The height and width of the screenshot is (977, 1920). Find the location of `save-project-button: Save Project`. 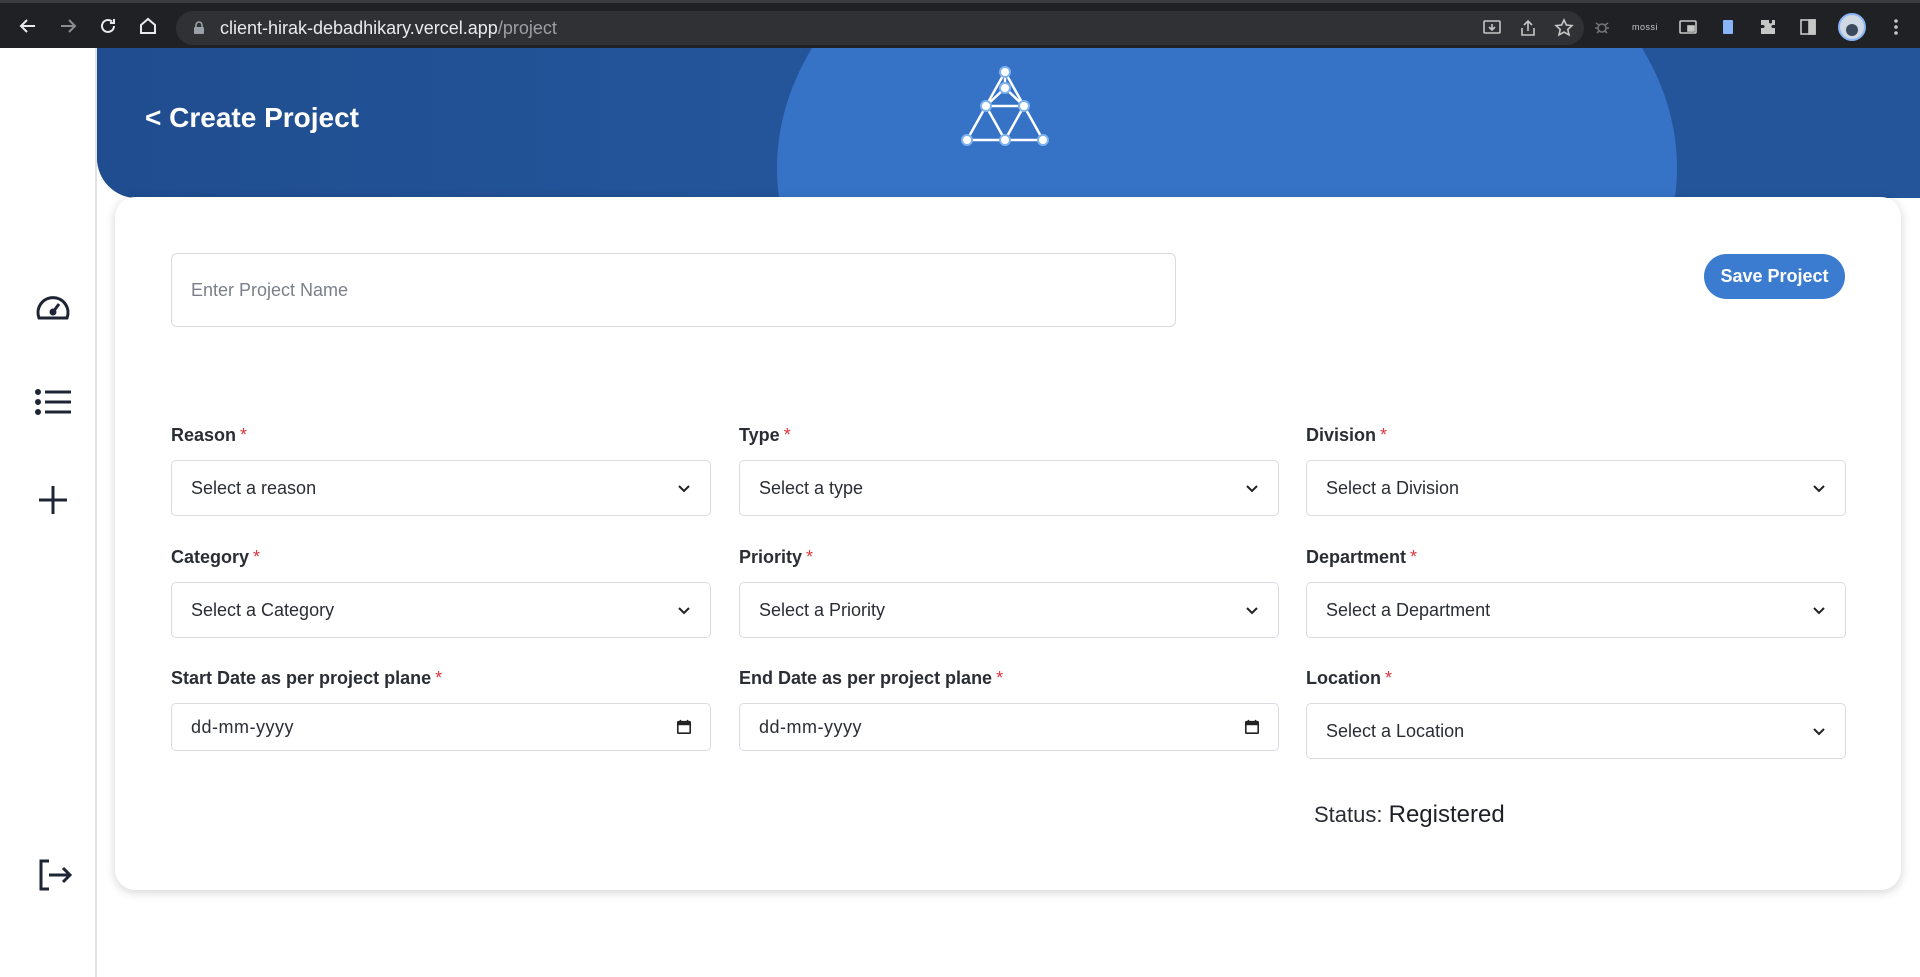

save-project-button: Save Project is located at coordinates (1774, 276).